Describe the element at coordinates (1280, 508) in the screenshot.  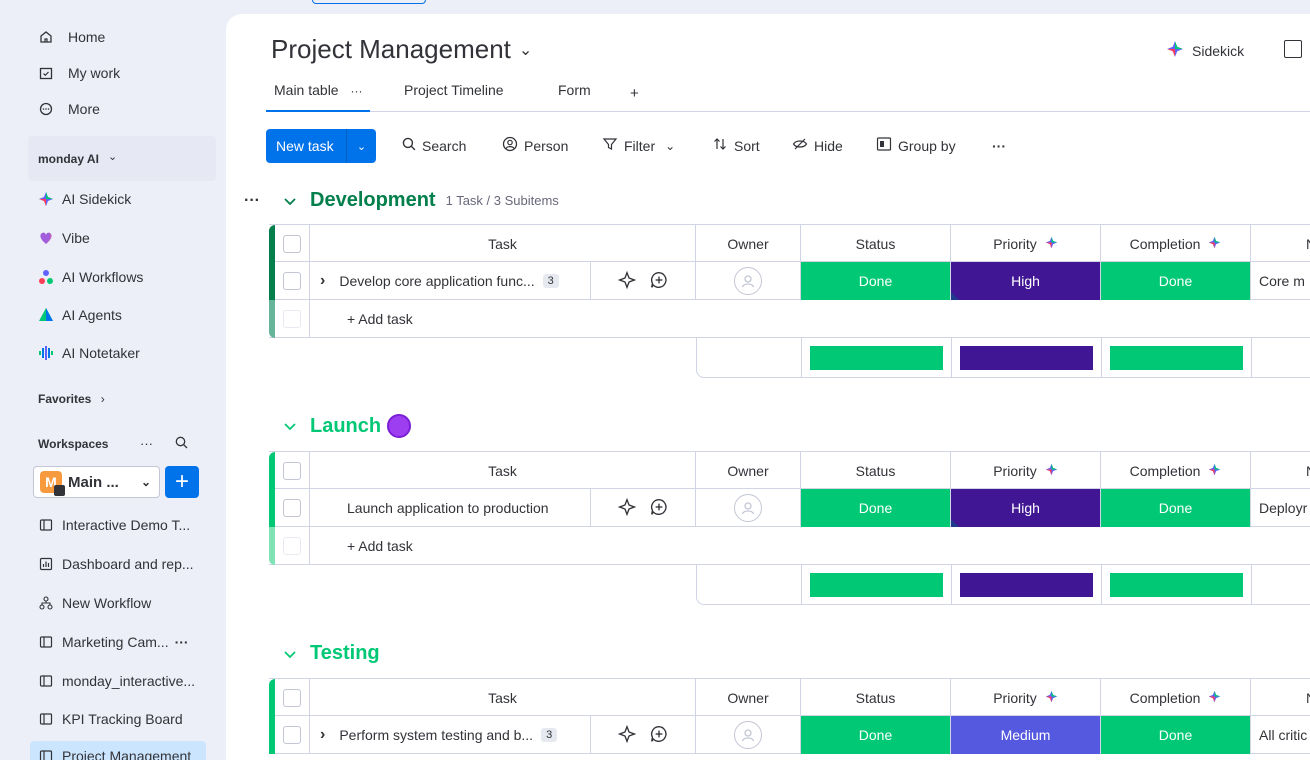
I see `notes-cell: Deployr` at that location.